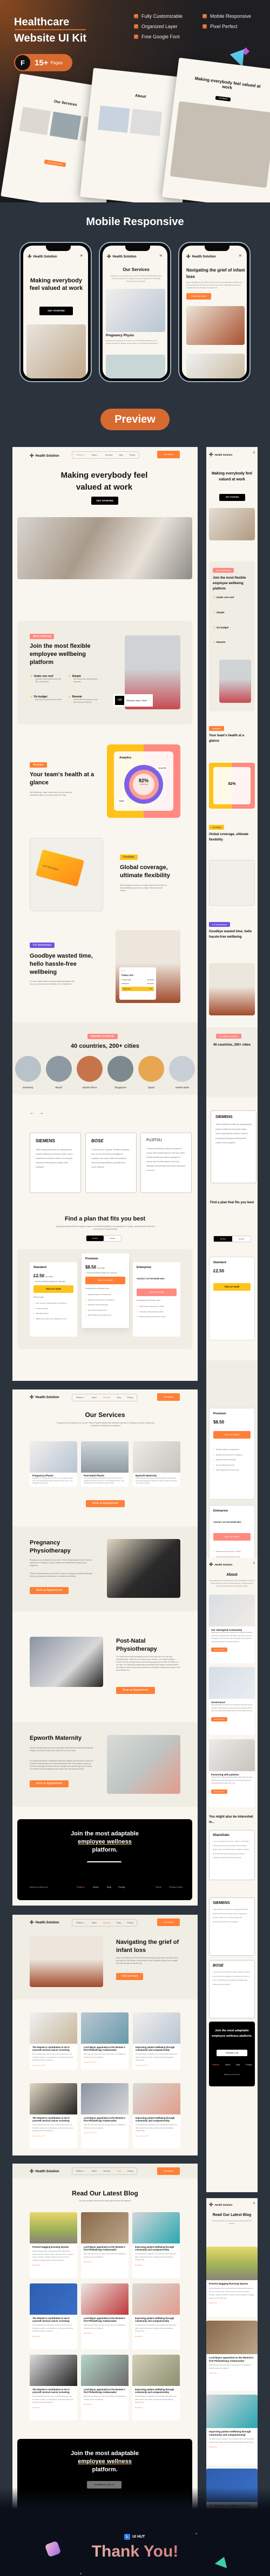 This screenshot has height=2576, width=270. What do you see at coordinates (32, 1112) in the screenshot?
I see `prev-arrow-icon: ←` at bounding box center [32, 1112].